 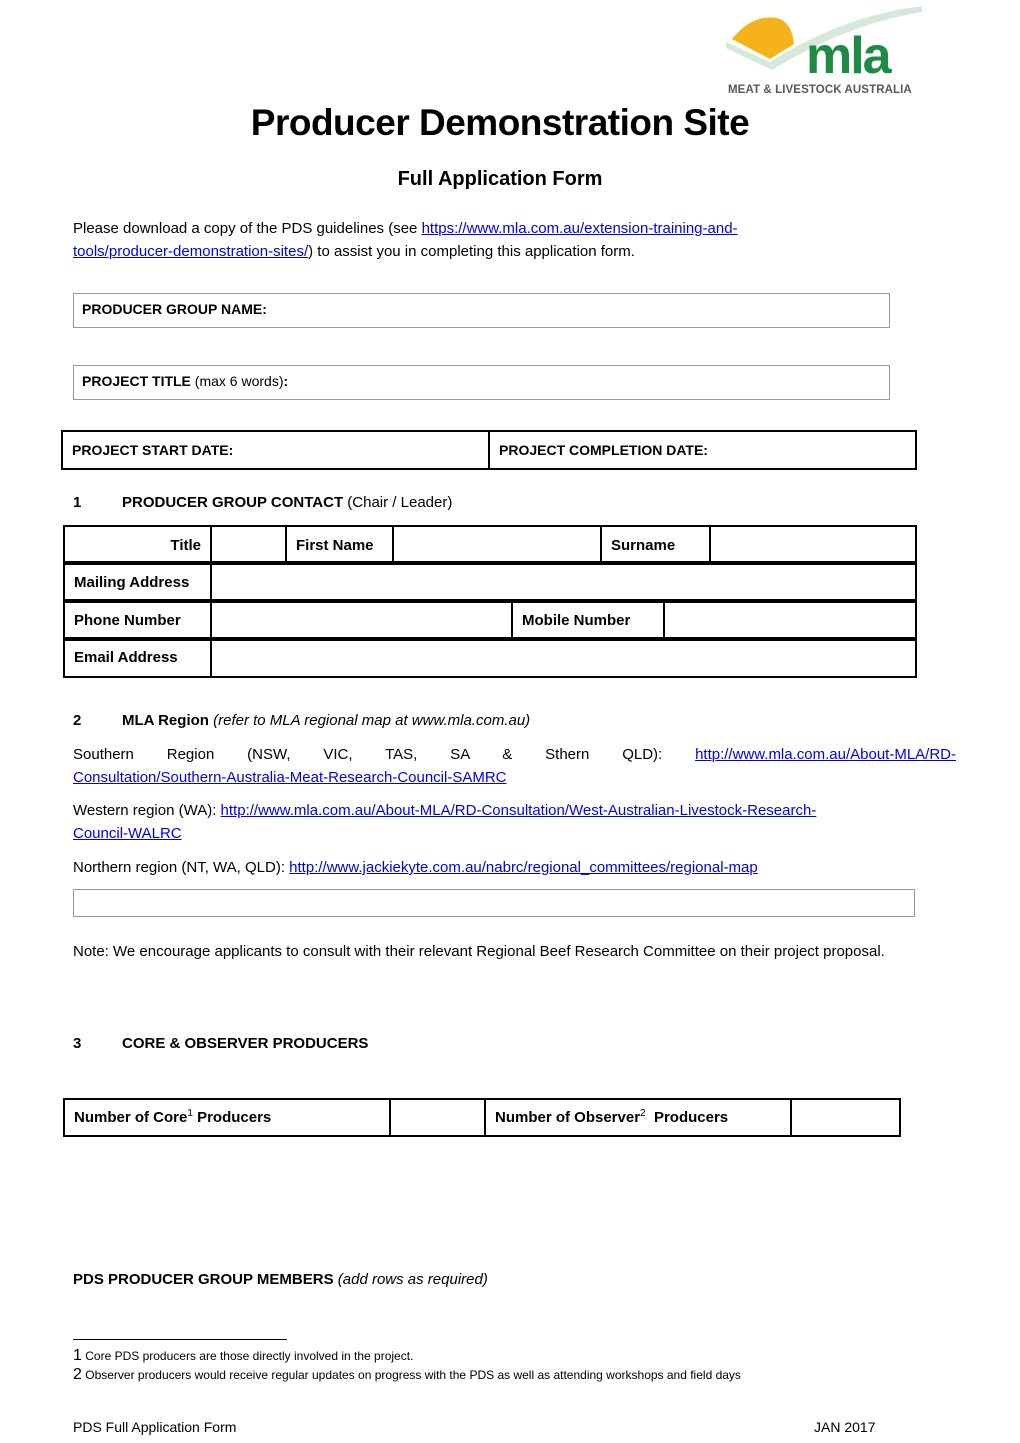 What do you see at coordinates (339, 545) in the screenshot?
I see `first-name-label: First Name` at bounding box center [339, 545].